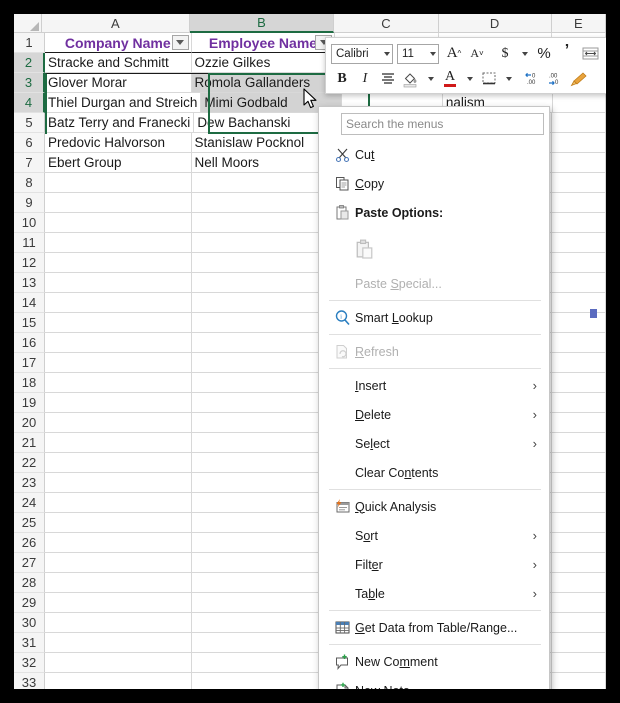 This screenshot has height=703, width=620. I want to click on menu-item-sort: Sort ›, so click(434, 535).